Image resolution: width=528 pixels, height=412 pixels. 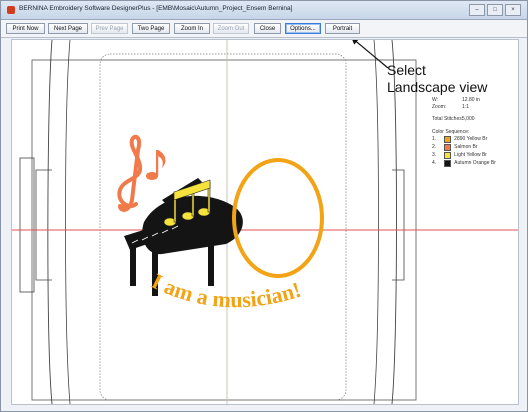 I want to click on colors-heading: Color Sequence:, so click(x=451, y=131).